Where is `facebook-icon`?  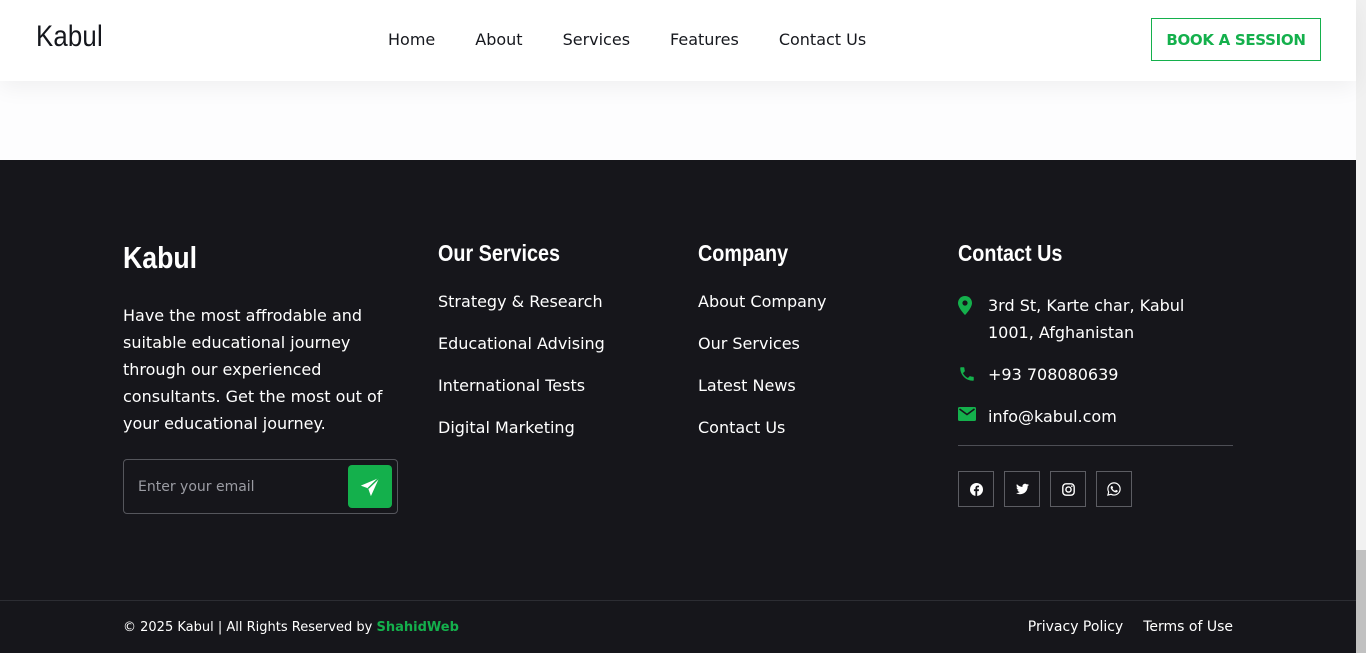
facebook-icon is located at coordinates (976, 489).